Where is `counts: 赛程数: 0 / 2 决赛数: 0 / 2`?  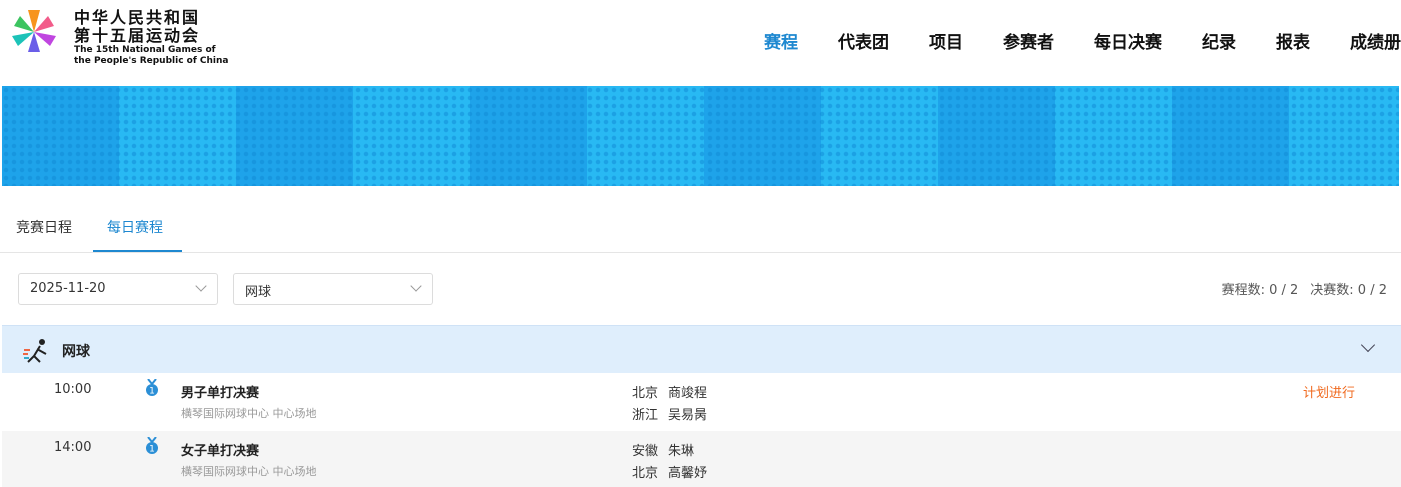
counts: 赛程数: 0 / 2 决赛数: 0 / 2 is located at coordinates (1298, 288).